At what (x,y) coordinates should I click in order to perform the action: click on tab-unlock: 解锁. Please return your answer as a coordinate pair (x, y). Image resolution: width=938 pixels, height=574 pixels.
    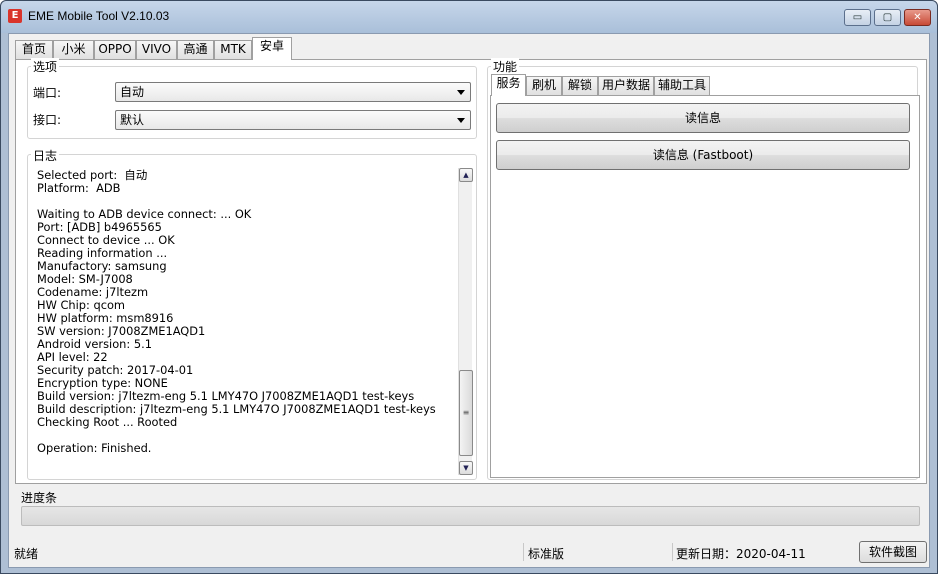
    Looking at the image, I should click on (580, 85).